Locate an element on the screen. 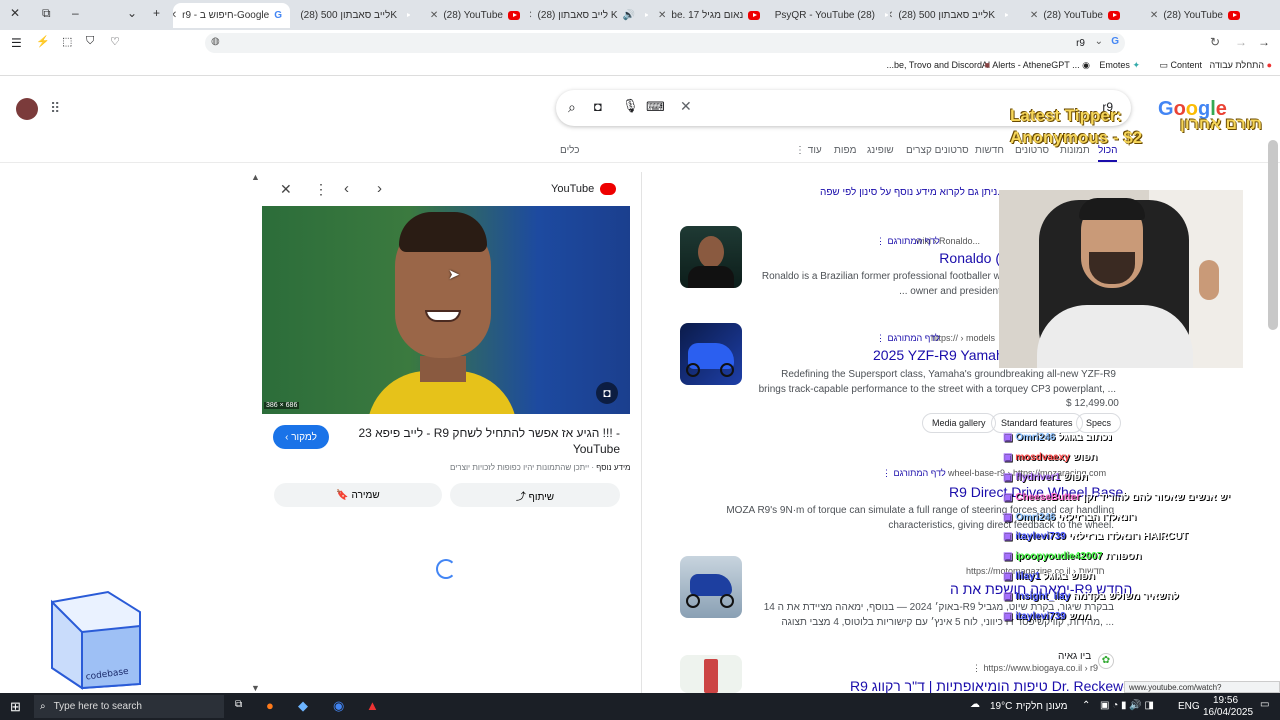 This screenshot has height=720, width=1280. tab-maps: מפות is located at coordinates (845, 150).